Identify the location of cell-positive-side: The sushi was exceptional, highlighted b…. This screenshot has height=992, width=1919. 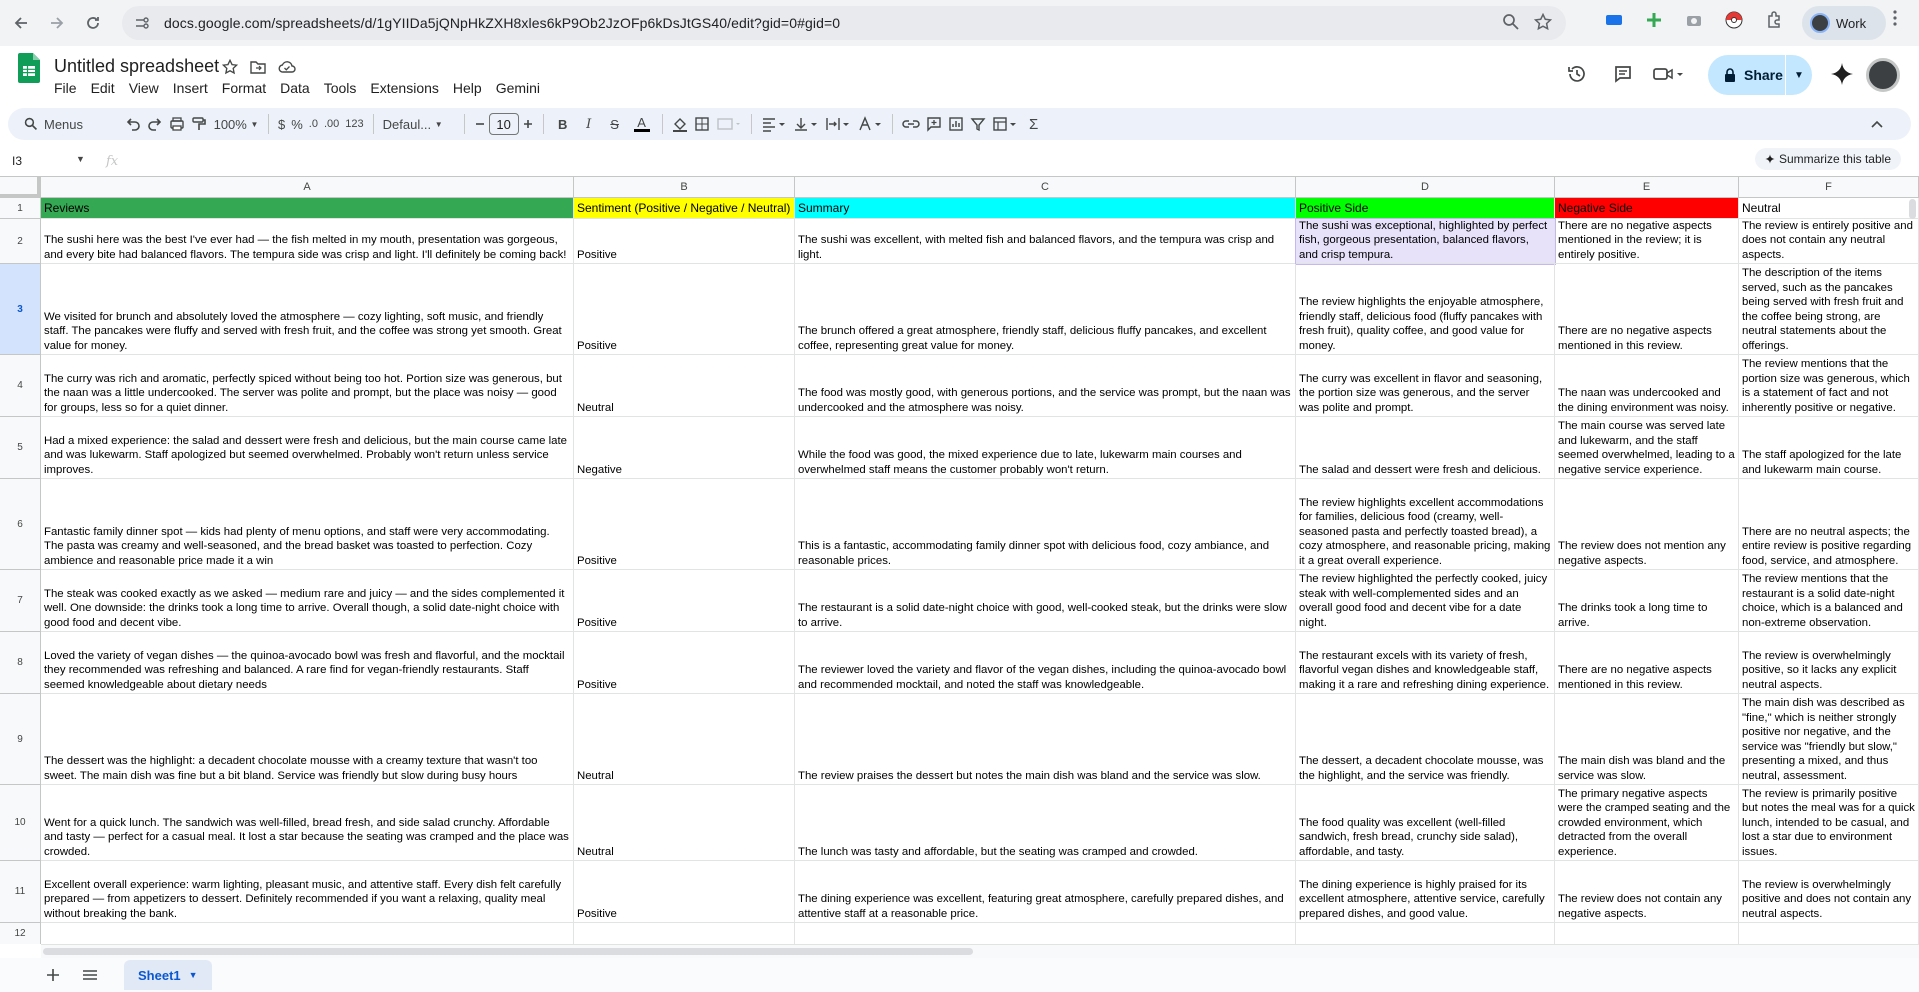
(1425, 241).